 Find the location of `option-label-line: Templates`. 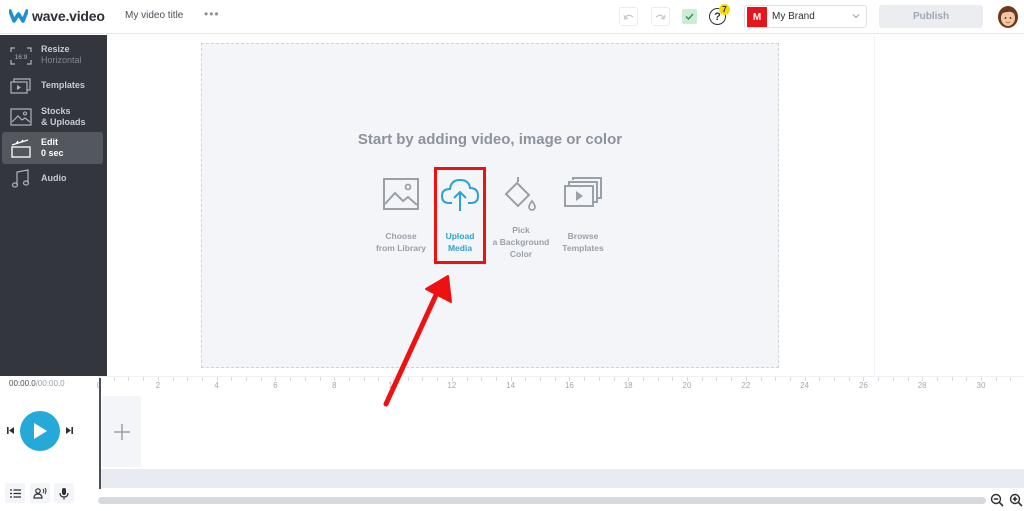

option-label-line: Templates is located at coordinates (583, 248).